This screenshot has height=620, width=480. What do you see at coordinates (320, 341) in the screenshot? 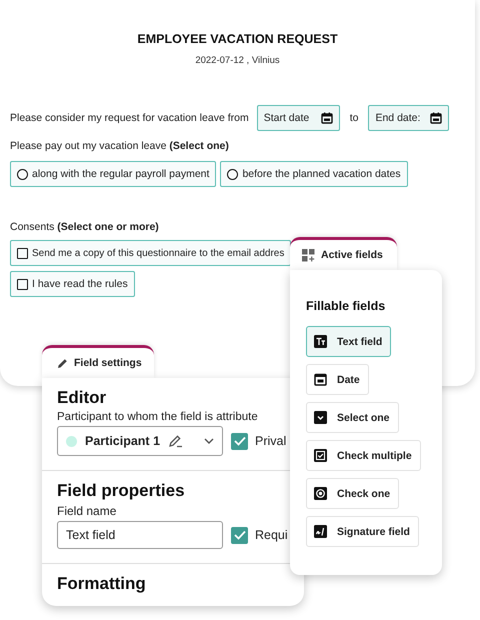
I see `text-type-icon` at bounding box center [320, 341].